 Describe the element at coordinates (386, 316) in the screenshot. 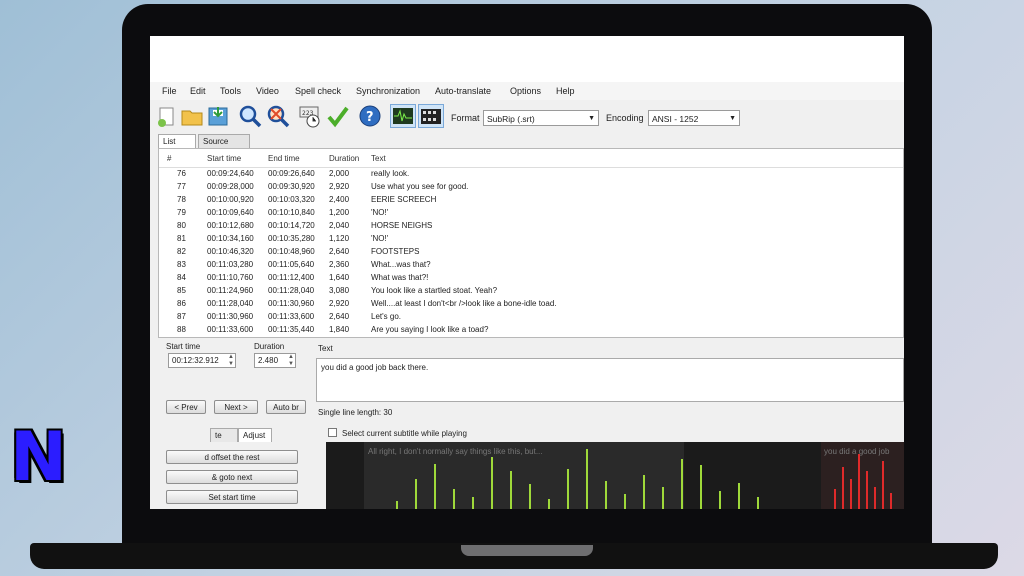

I see `row-text: Let's go.` at that location.